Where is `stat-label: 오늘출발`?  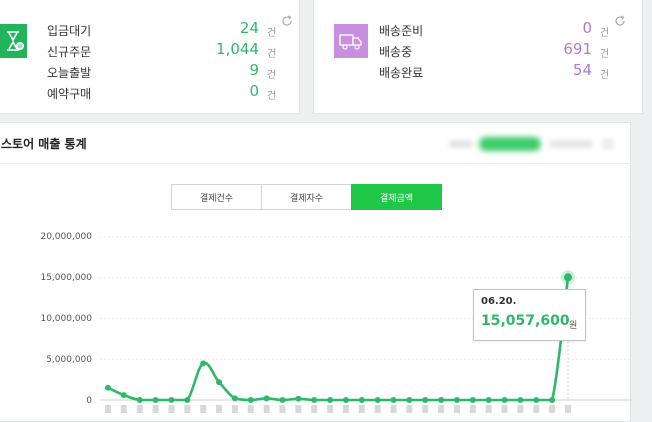 stat-label: 오늘출발 is located at coordinates (69, 73).